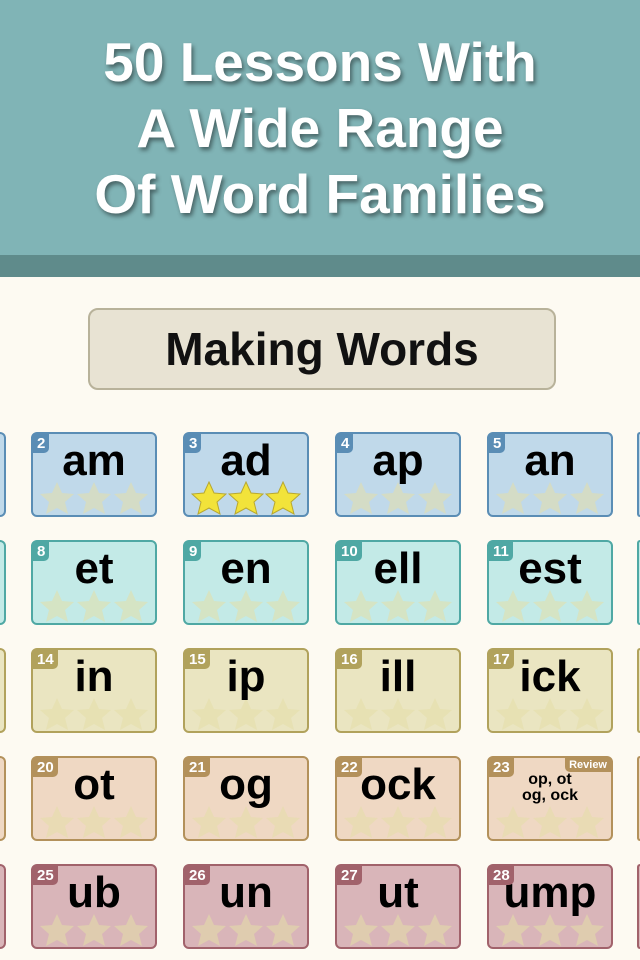 The image size is (640, 960). Describe the element at coordinates (349, 551) in the screenshot. I see `lesson-number: 10` at that location.